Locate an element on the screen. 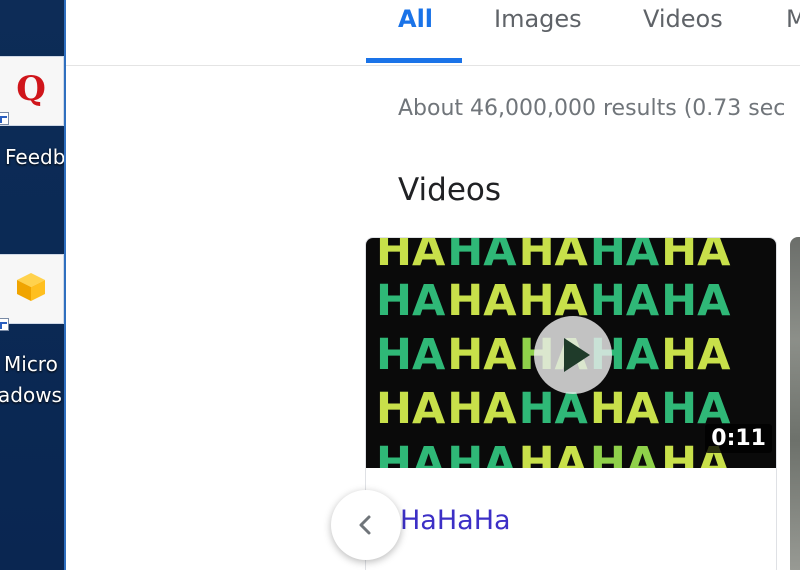 Image resolution: width=800 pixels, height=570 pixels. q-glyph: Q is located at coordinates (31, 89).